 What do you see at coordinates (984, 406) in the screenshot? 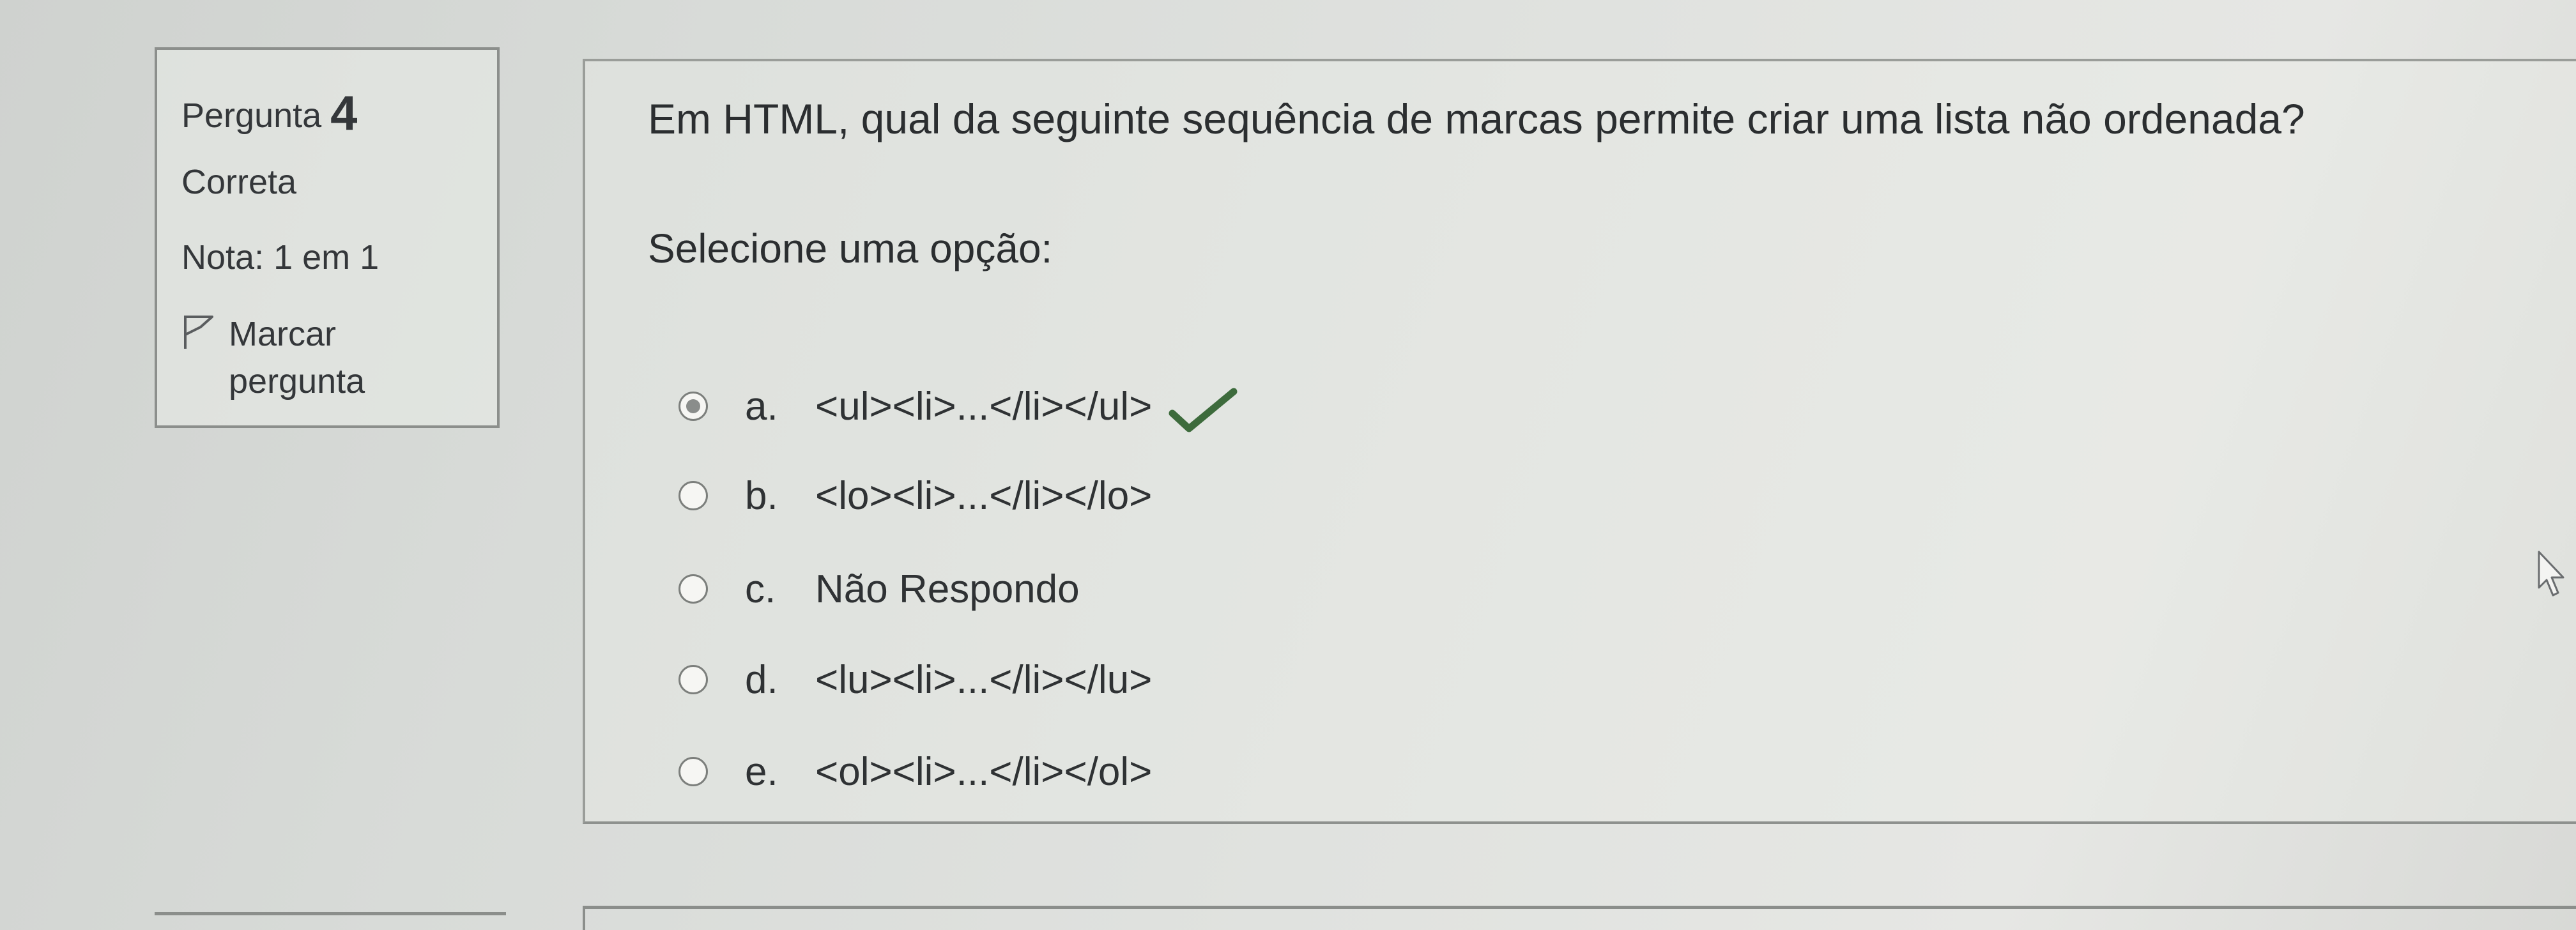
I see `option-text: <ul><li>...</li></ul>` at bounding box center [984, 406].